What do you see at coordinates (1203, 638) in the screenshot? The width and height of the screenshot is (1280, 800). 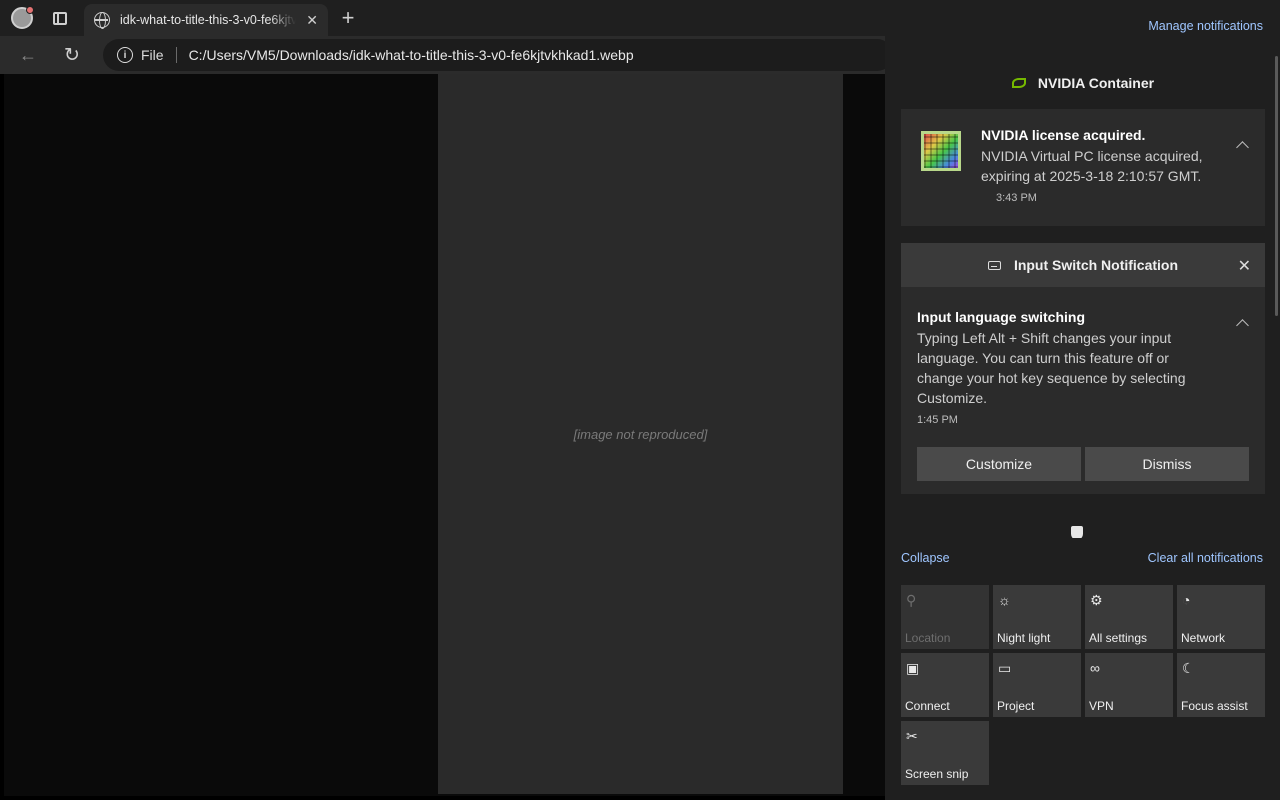 I see `quick-action-label: Network` at bounding box center [1203, 638].